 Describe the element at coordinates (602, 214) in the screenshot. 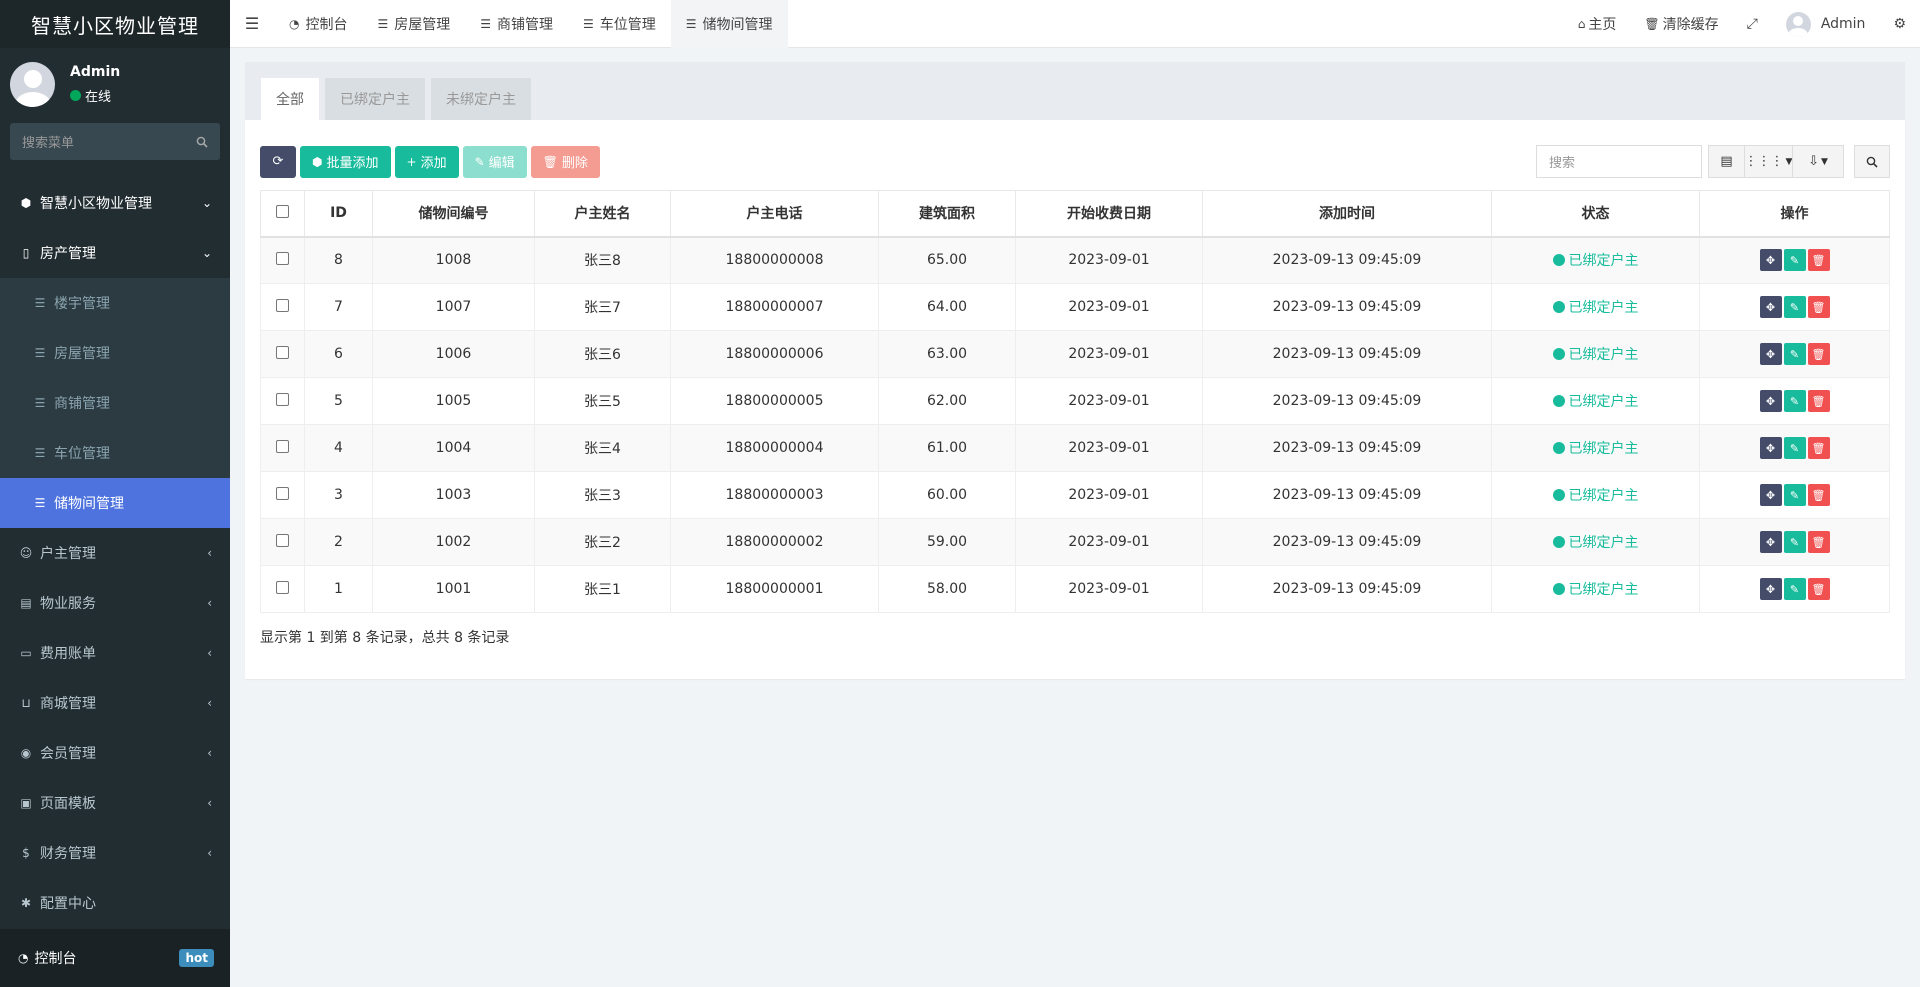

I see `col-owner: 户主姓名` at that location.